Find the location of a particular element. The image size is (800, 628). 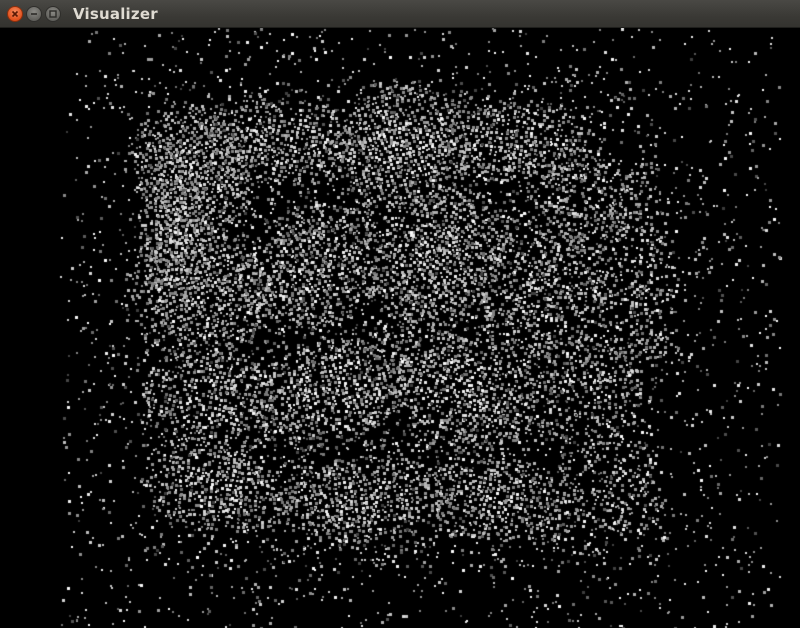

close-button is located at coordinates (15, 14).